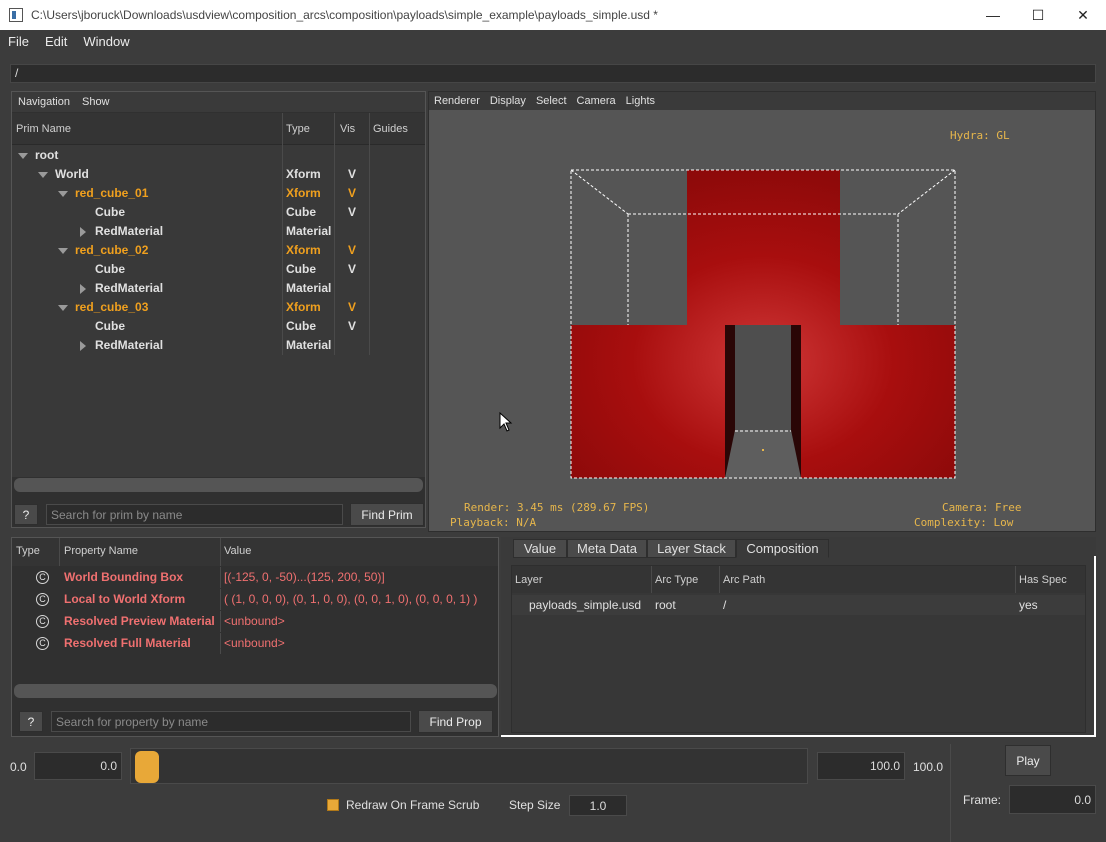  What do you see at coordinates (218, 485) in the screenshot?
I see `prim-tree-scrollbar` at bounding box center [218, 485].